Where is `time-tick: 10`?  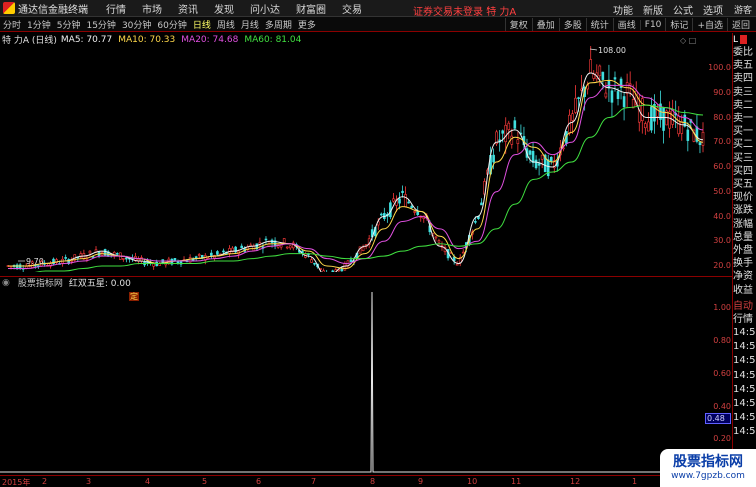 time-tick: 10 is located at coordinates (472, 481).